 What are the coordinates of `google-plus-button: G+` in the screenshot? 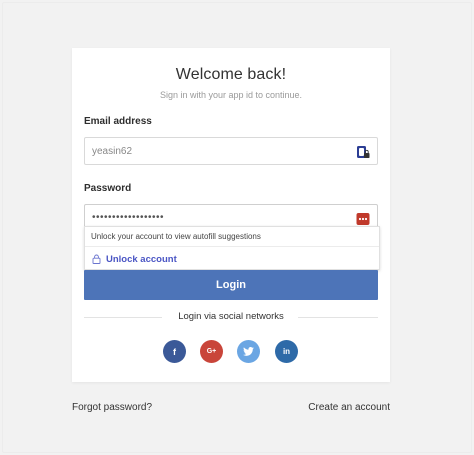 It's located at (211, 351).